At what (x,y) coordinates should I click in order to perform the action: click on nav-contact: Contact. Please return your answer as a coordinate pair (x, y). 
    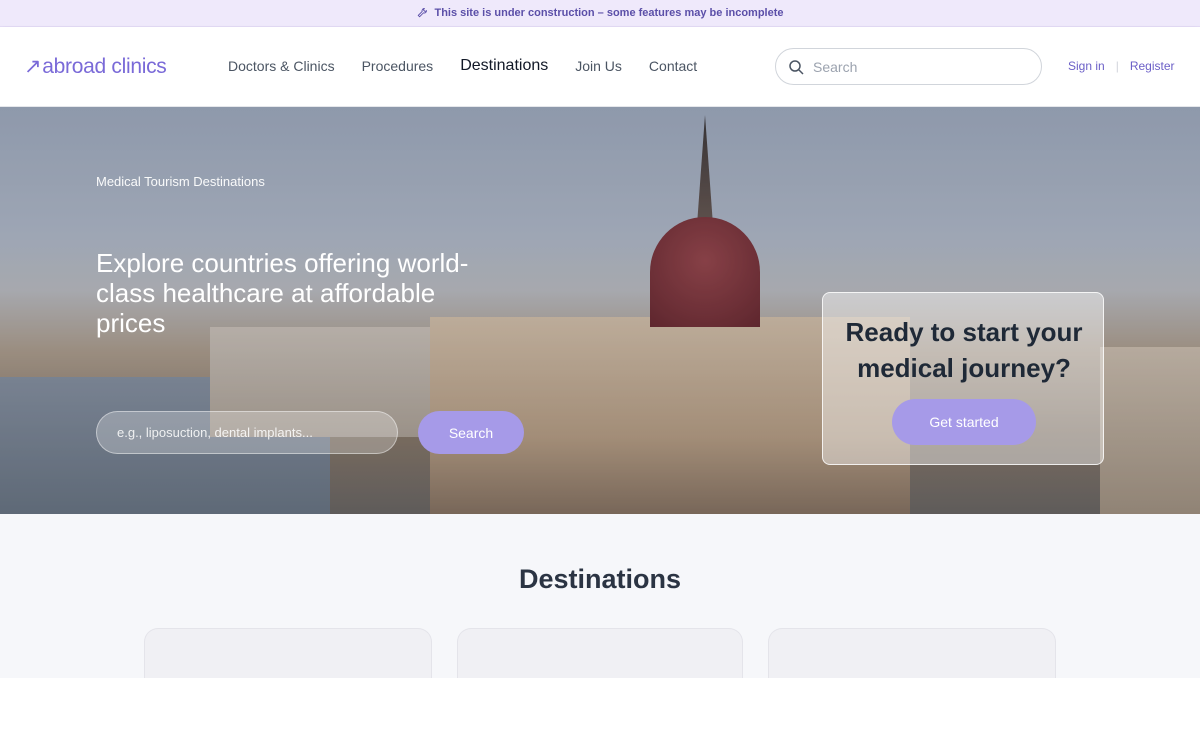
    Looking at the image, I should click on (673, 66).